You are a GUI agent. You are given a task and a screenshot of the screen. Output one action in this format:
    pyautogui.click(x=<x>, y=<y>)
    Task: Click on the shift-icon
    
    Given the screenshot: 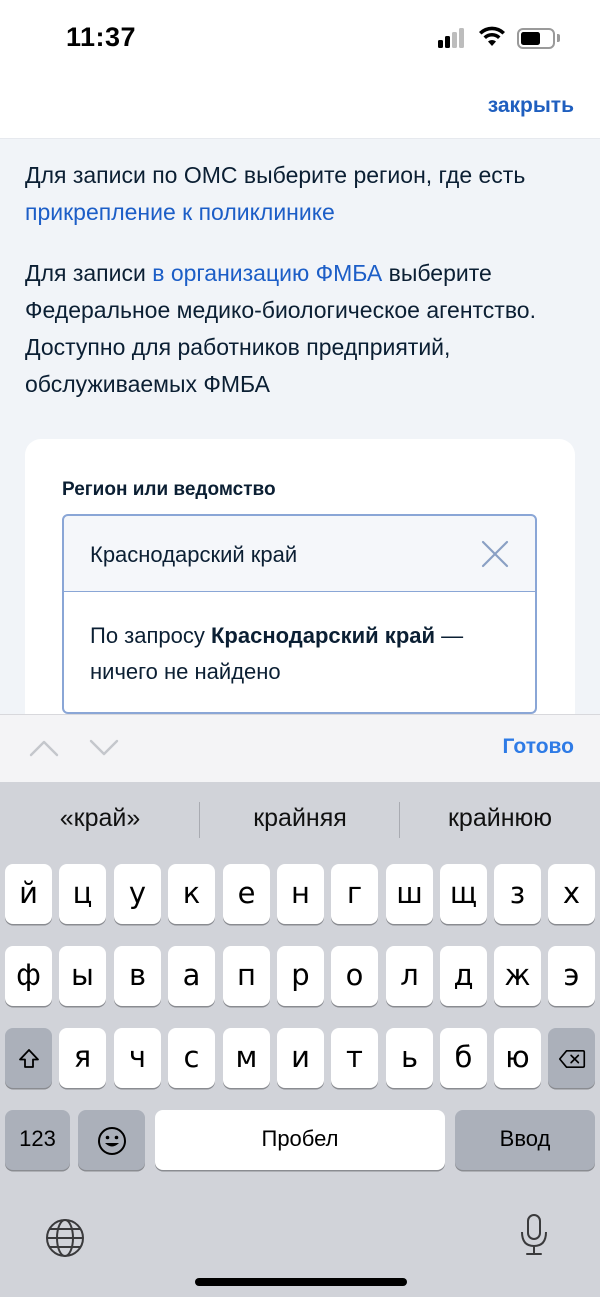 What is the action you would take?
    pyautogui.click(x=28, y=1058)
    